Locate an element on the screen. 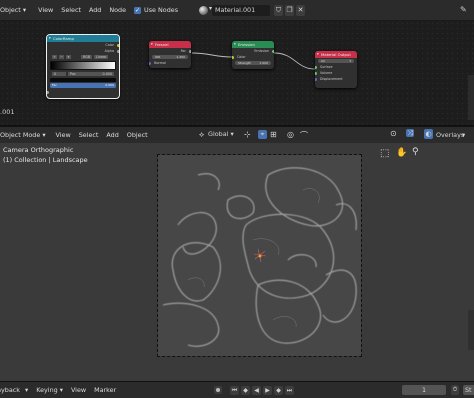 This screenshot has width=474, height=398. socket-color is located at coordinates (118, 45).